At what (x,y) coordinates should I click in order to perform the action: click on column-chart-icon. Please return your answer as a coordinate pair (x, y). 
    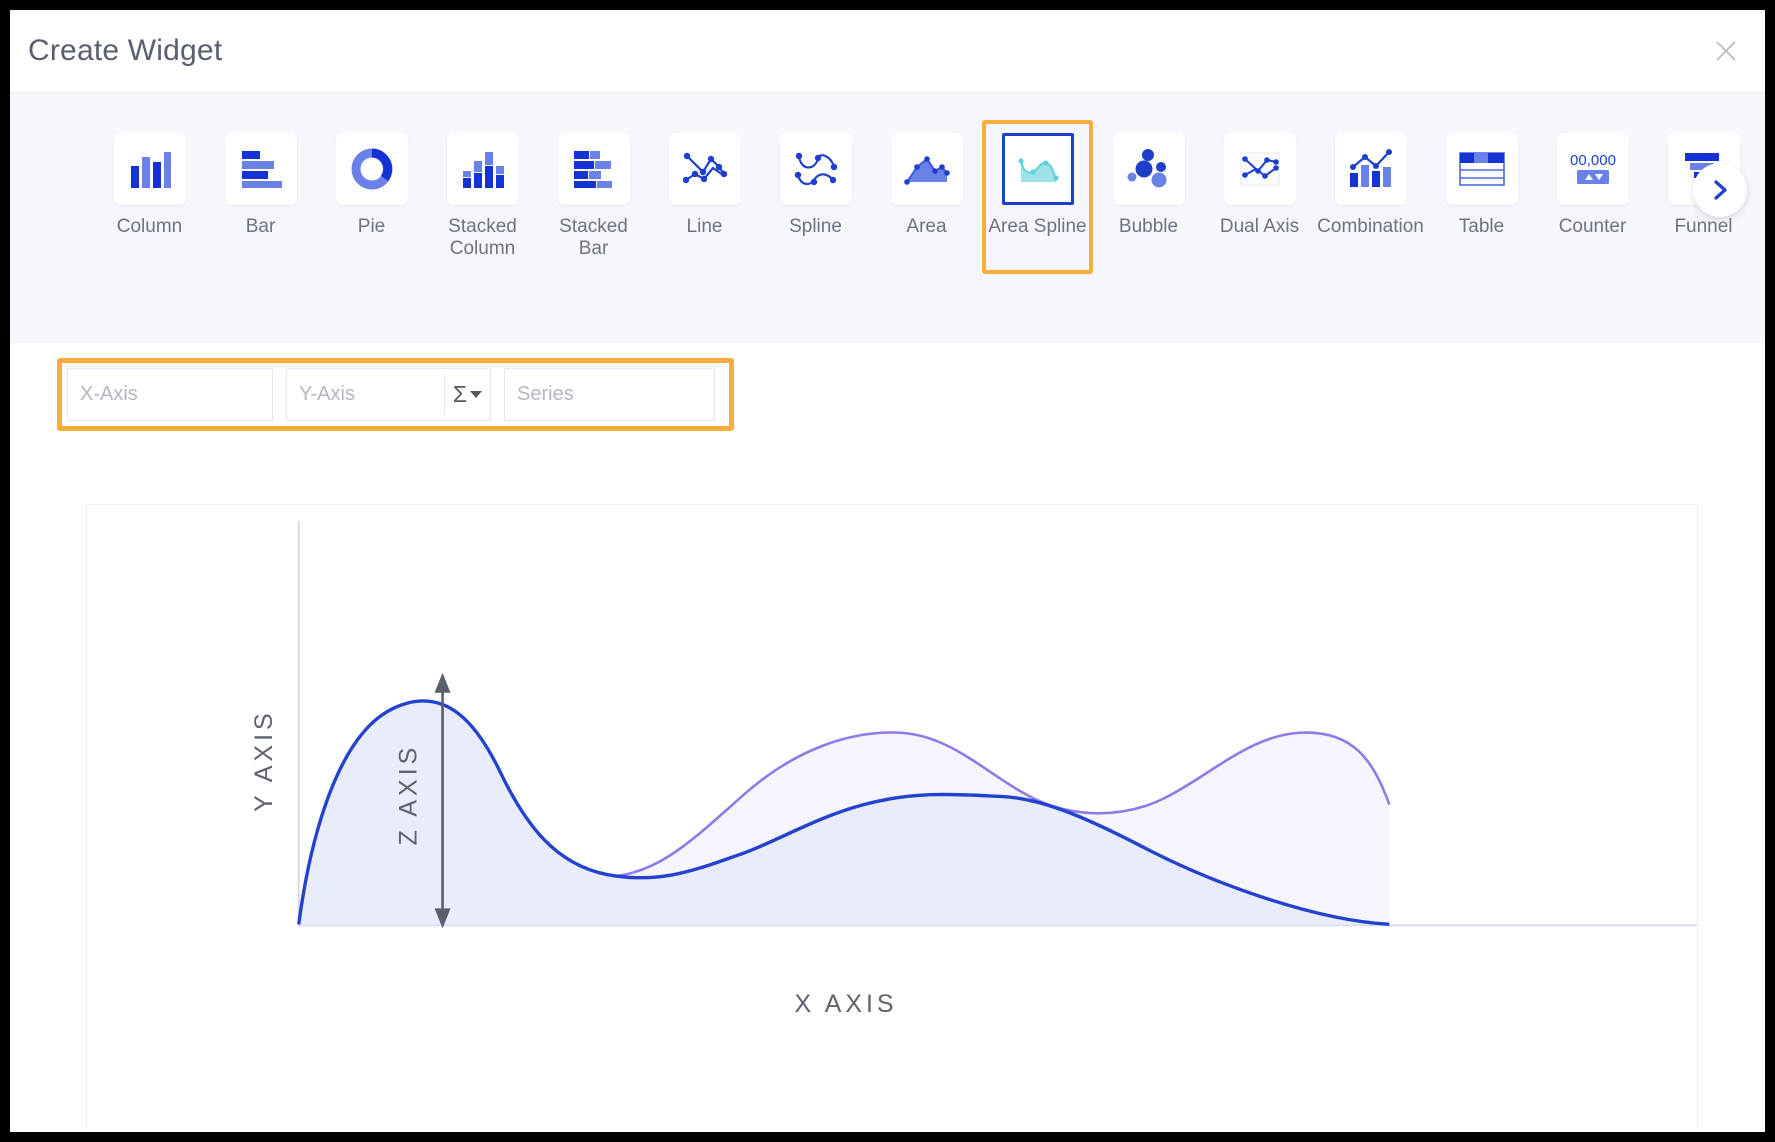
    Looking at the image, I should click on (150, 170).